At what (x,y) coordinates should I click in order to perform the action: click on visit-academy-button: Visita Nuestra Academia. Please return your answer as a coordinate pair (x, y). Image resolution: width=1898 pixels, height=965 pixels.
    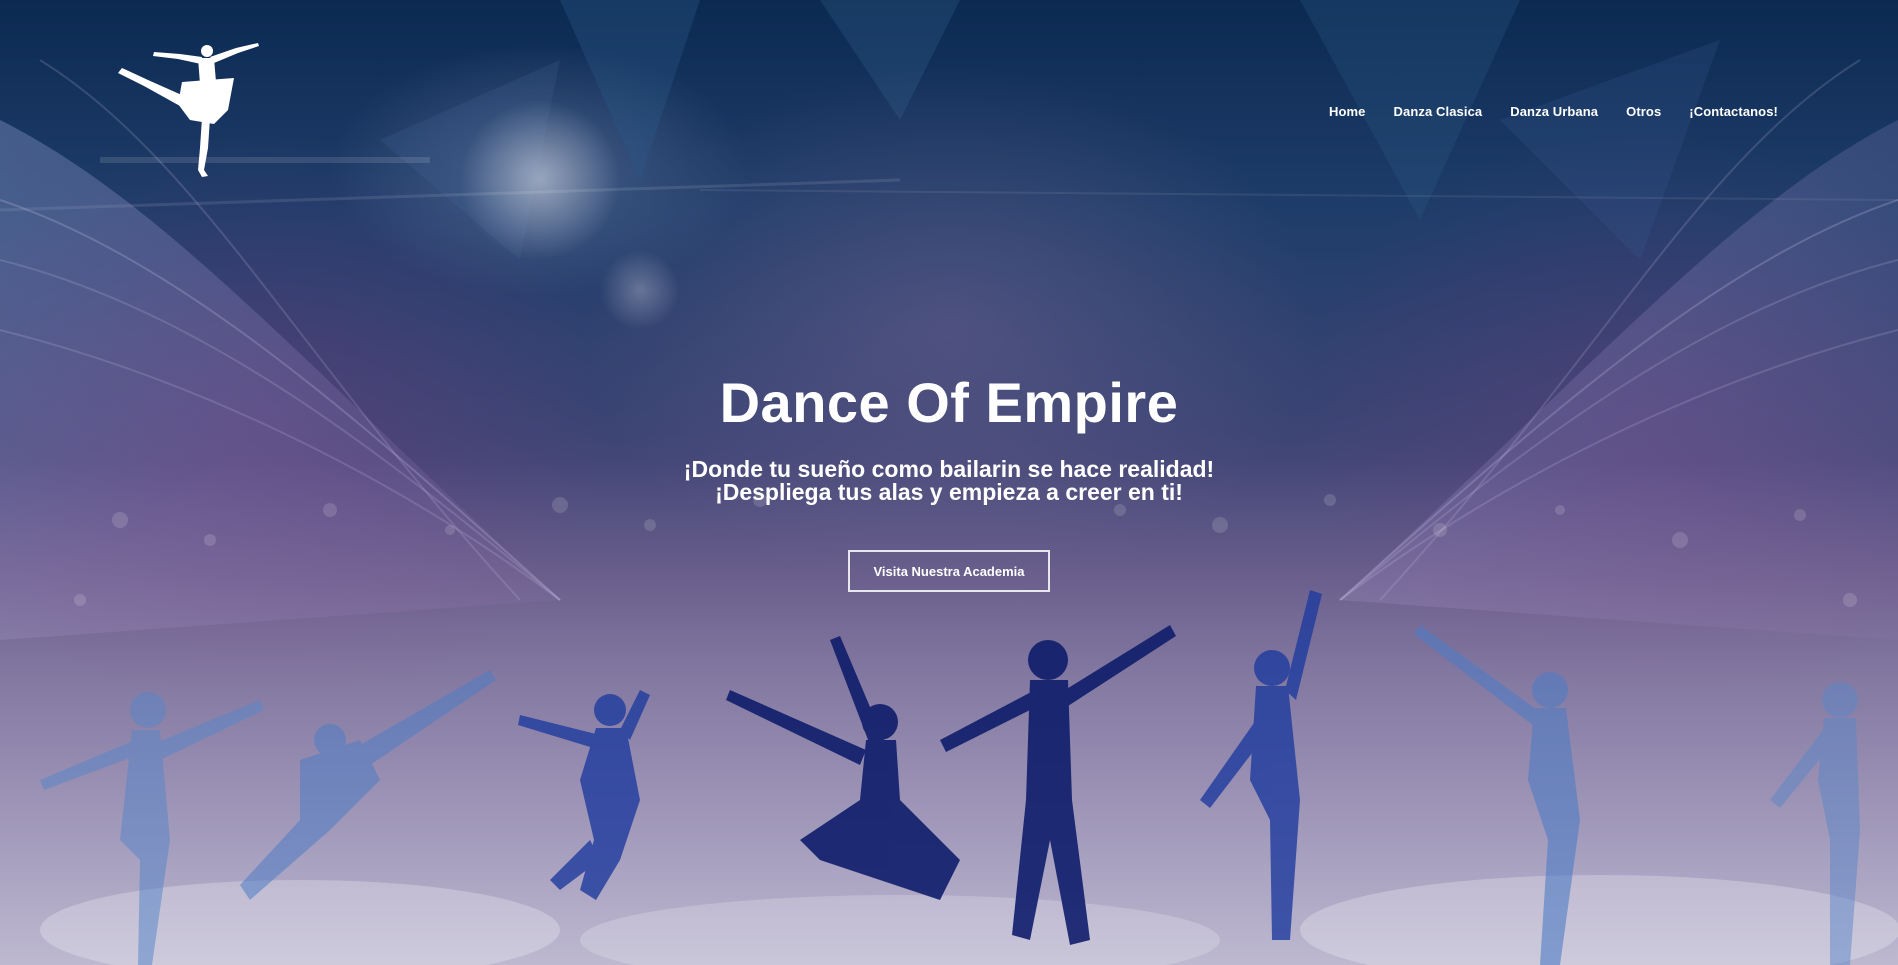
    Looking at the image, I should click on (949, 571).